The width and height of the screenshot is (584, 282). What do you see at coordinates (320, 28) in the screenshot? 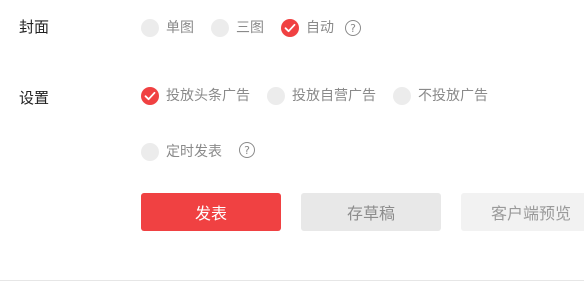
I see `radio-label: 自动` at bounding box center [320, 28].